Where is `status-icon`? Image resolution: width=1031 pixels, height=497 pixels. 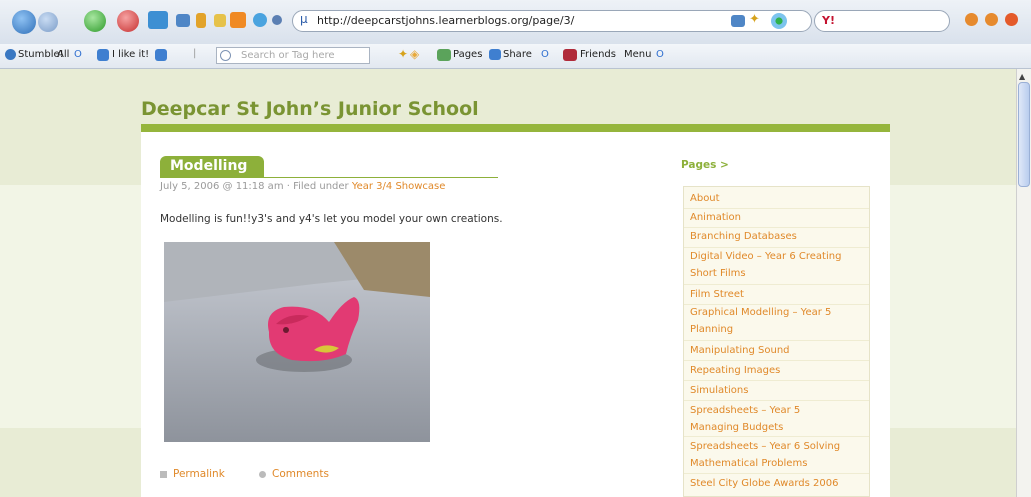 status-icon is located at coordinates (277, 20).